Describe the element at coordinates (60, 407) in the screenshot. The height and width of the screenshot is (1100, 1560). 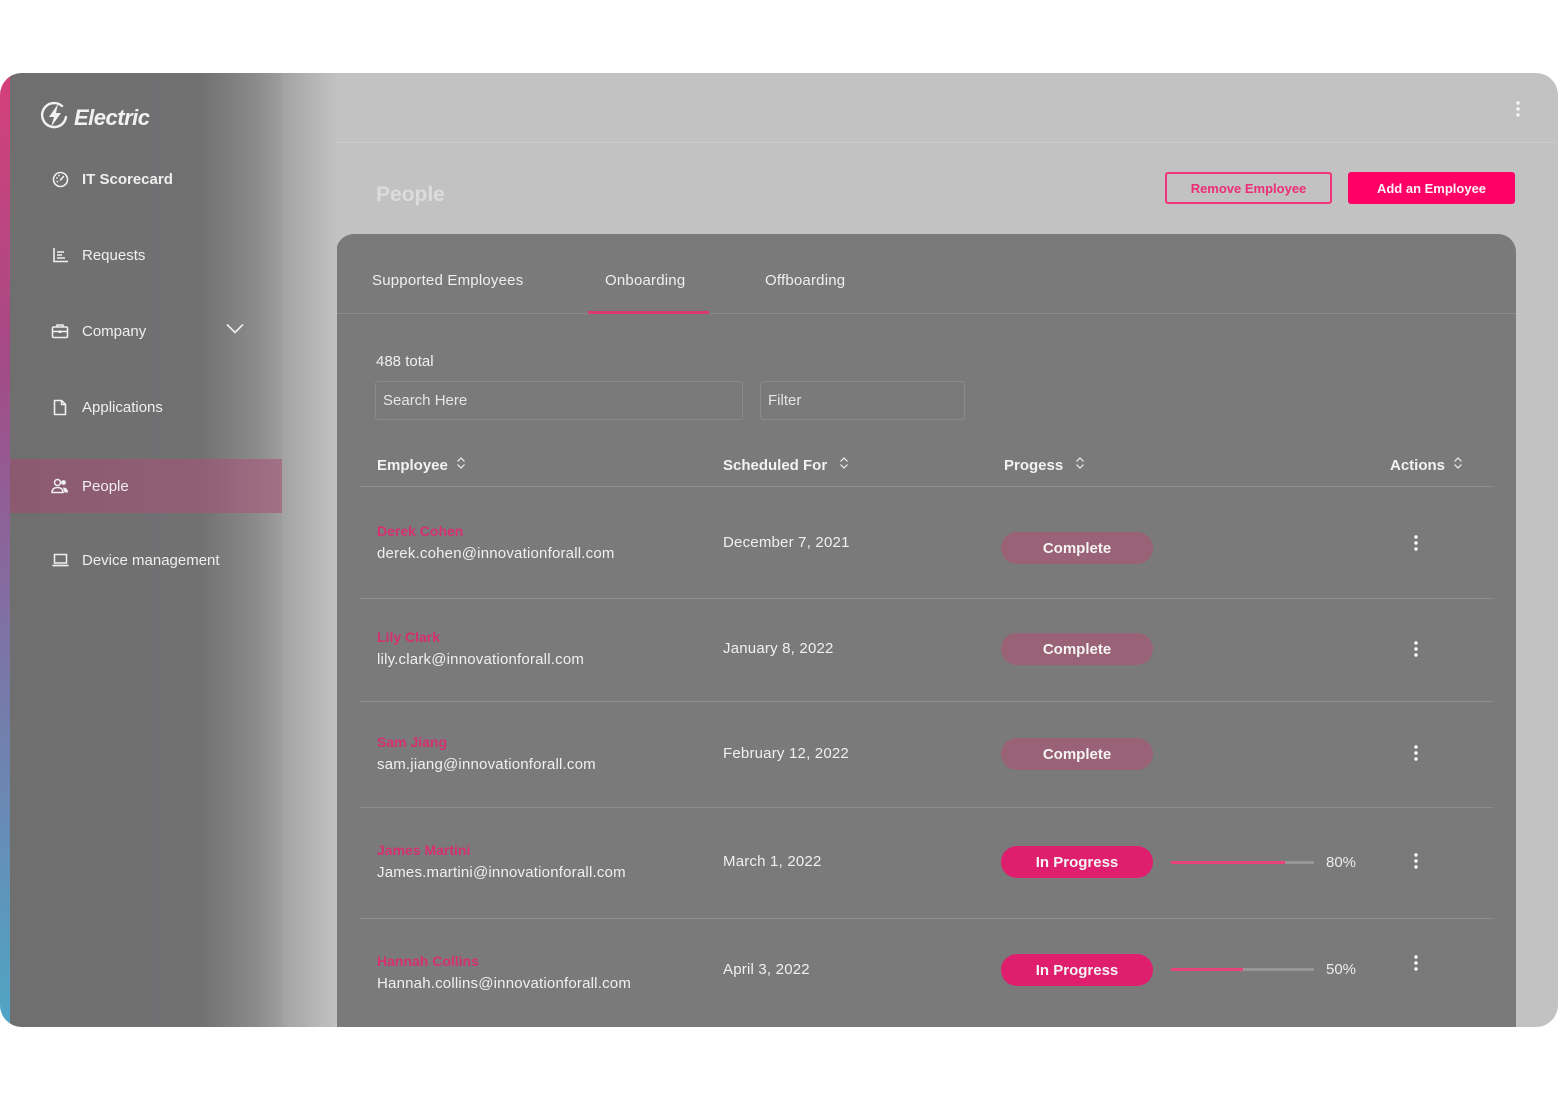
I see `document-icon` at that location.